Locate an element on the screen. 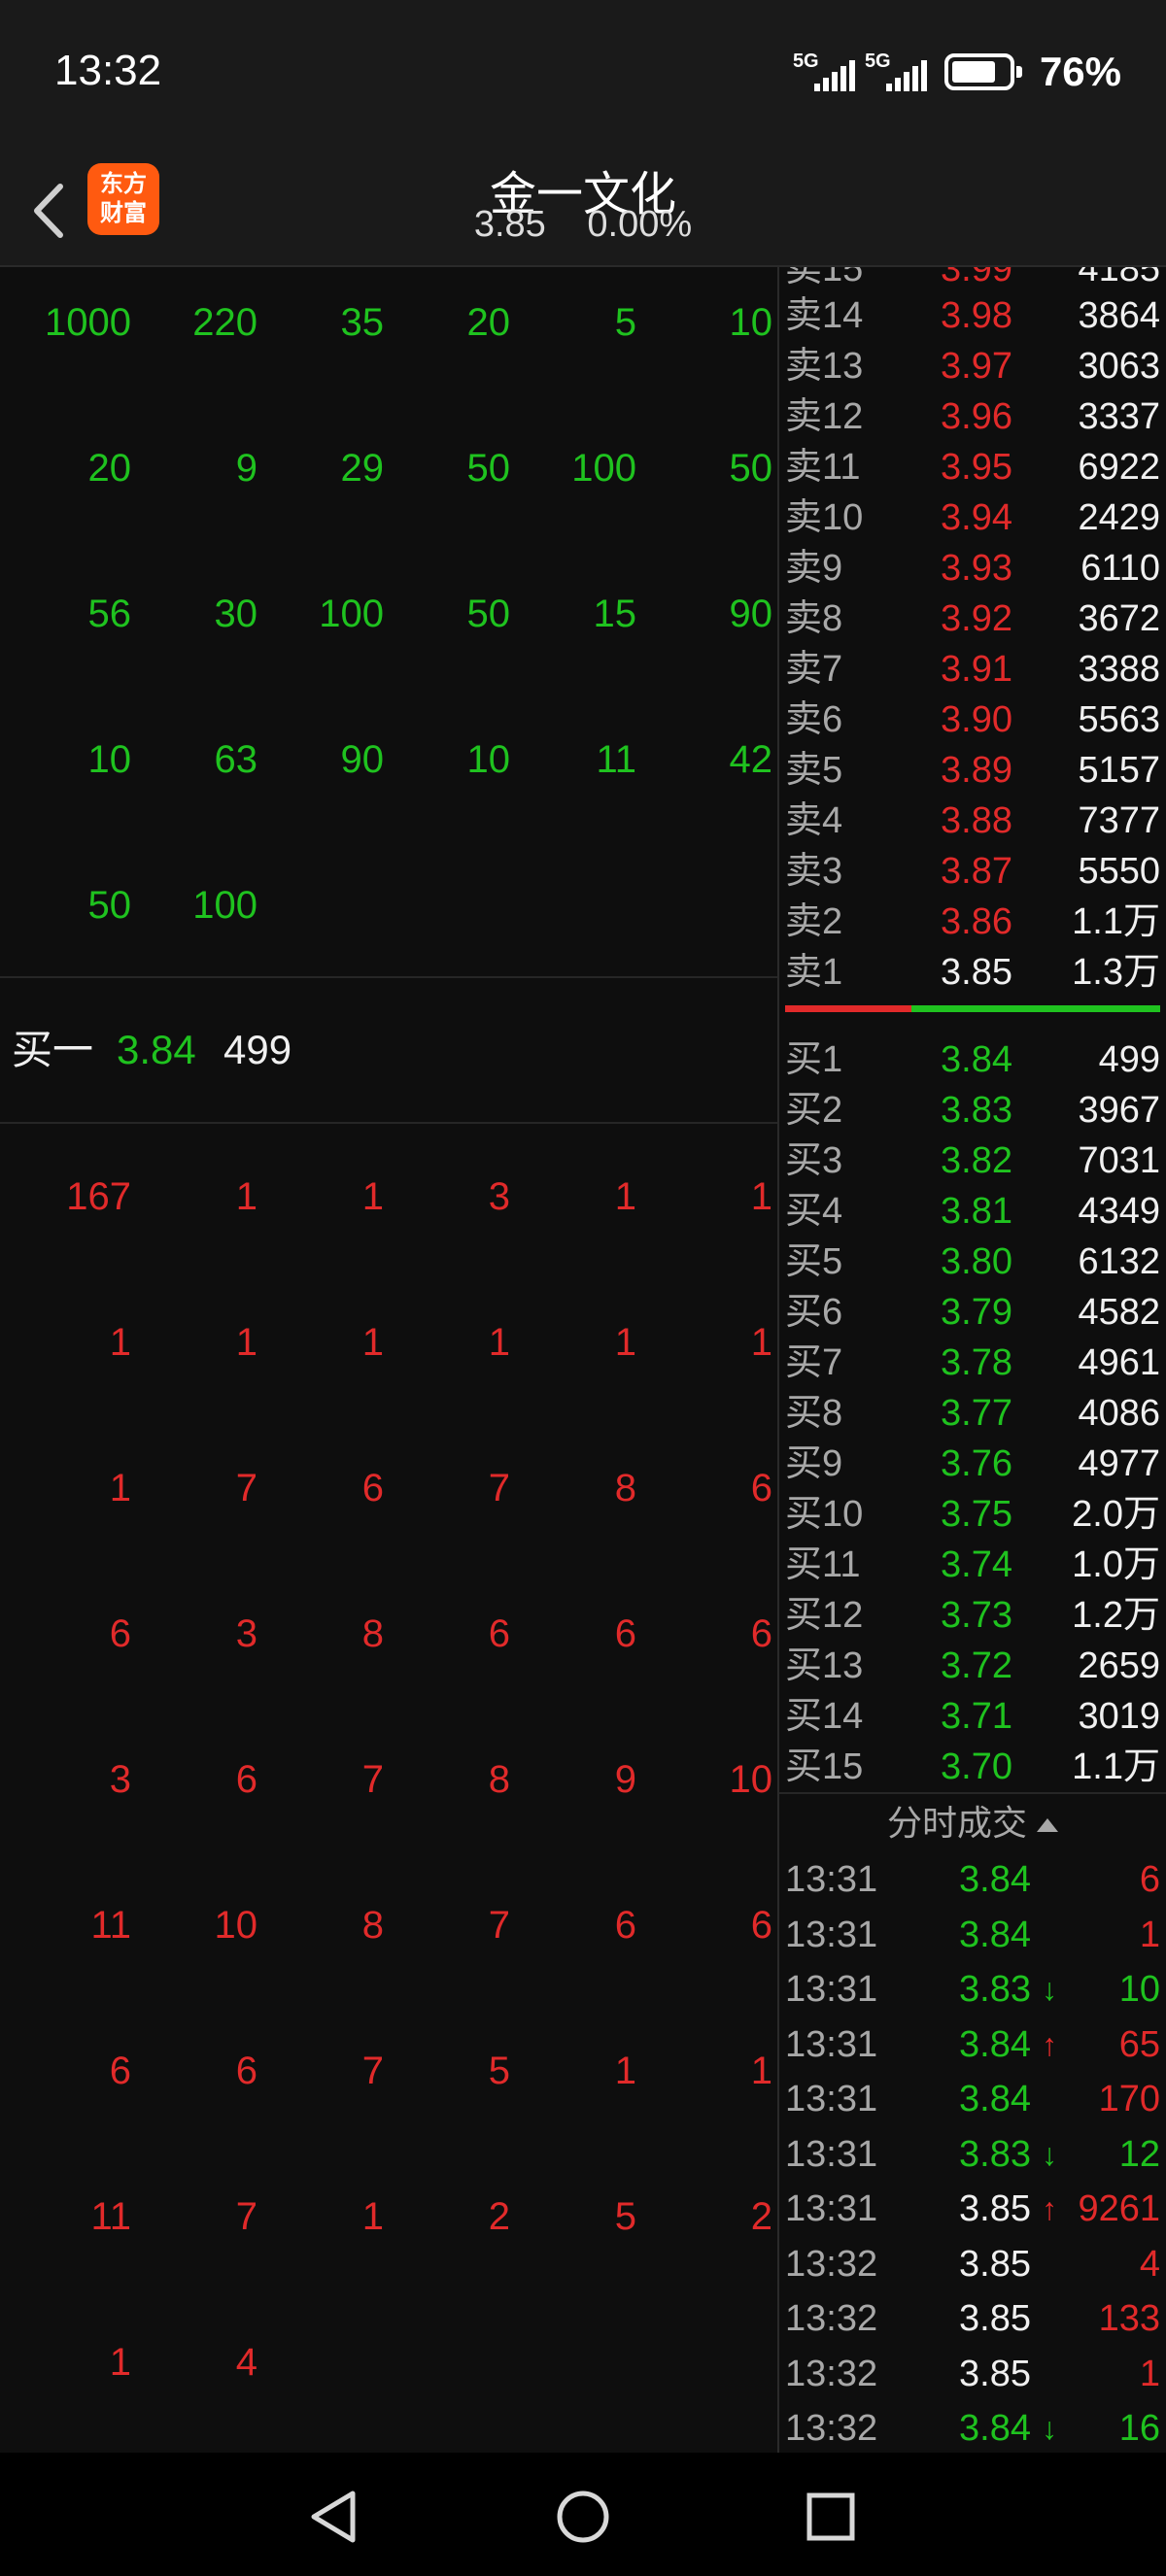  tick-volume: 1 is located at coordinates (1149, 1934).